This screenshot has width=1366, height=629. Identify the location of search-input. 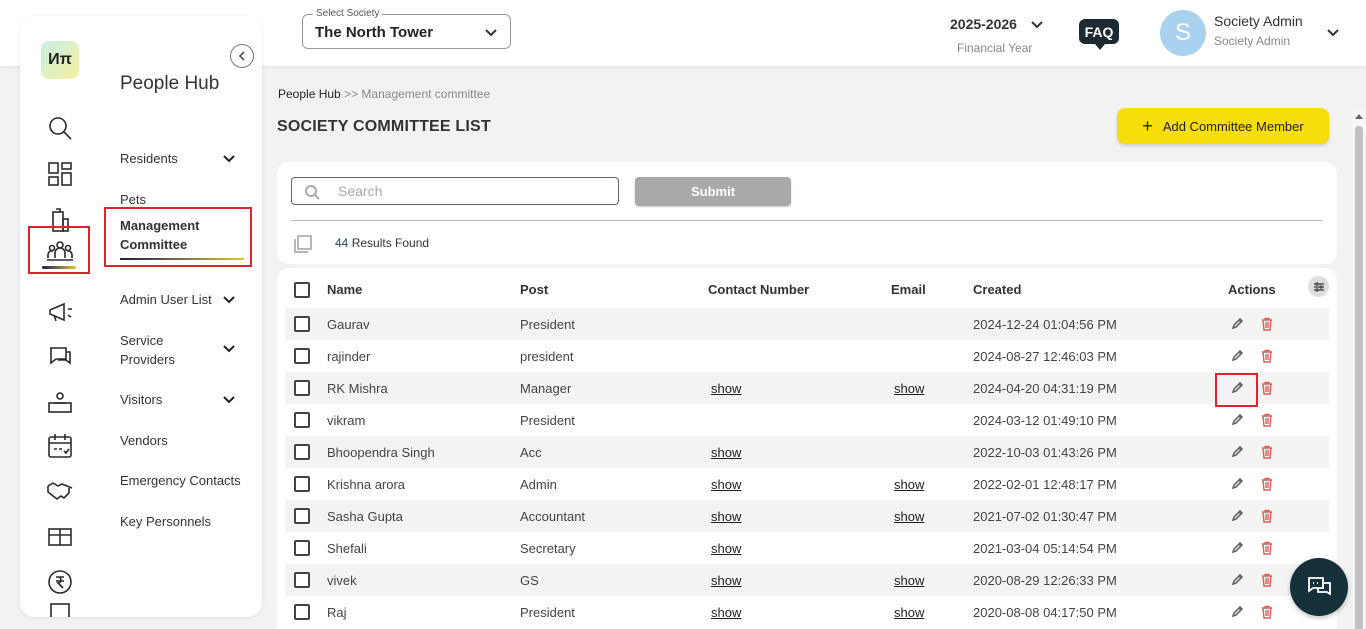
(468, 191).